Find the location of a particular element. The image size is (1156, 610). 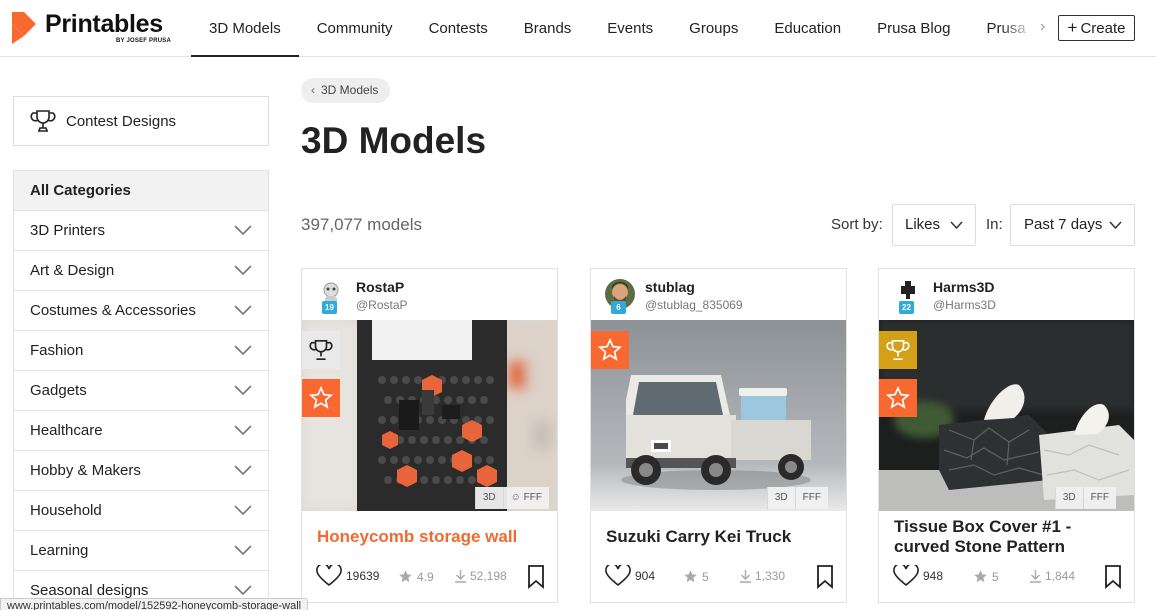

like-stat: 948 is located at coordinates (918, 576).